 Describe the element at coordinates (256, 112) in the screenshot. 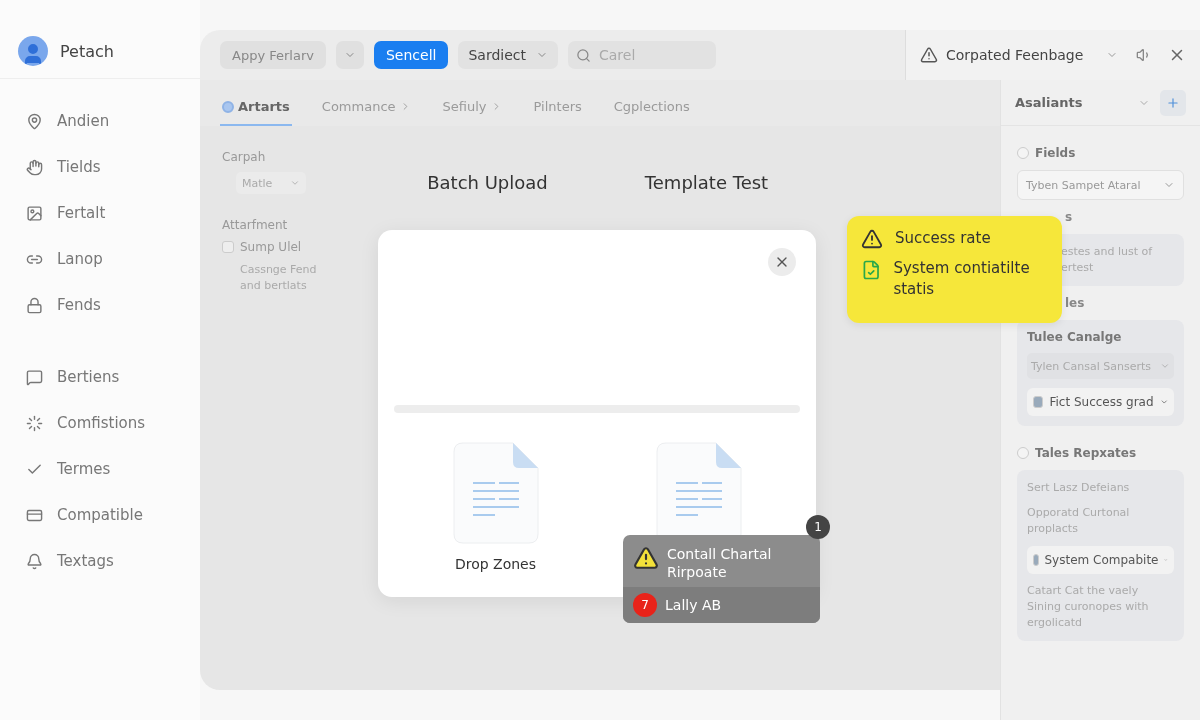

I see `tab: Artarts` at that location.